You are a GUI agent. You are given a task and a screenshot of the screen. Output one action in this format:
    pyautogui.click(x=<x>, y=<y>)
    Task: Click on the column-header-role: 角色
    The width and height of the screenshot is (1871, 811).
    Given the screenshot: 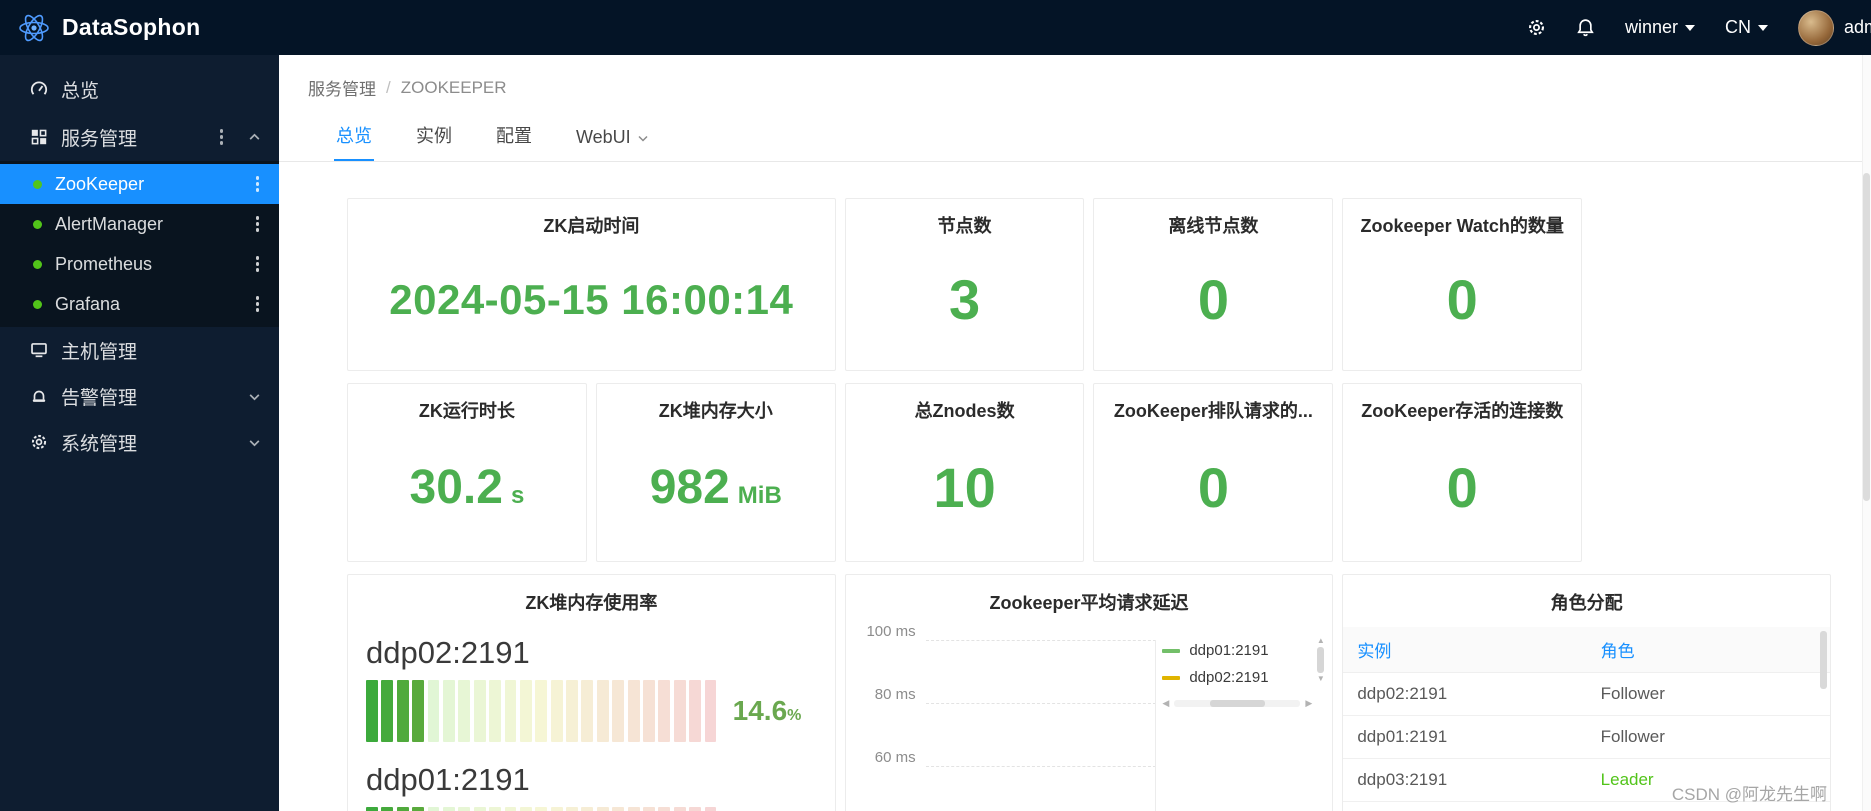 What is the action you would take?
    pyautogui.click(x=1708, y=650)
    